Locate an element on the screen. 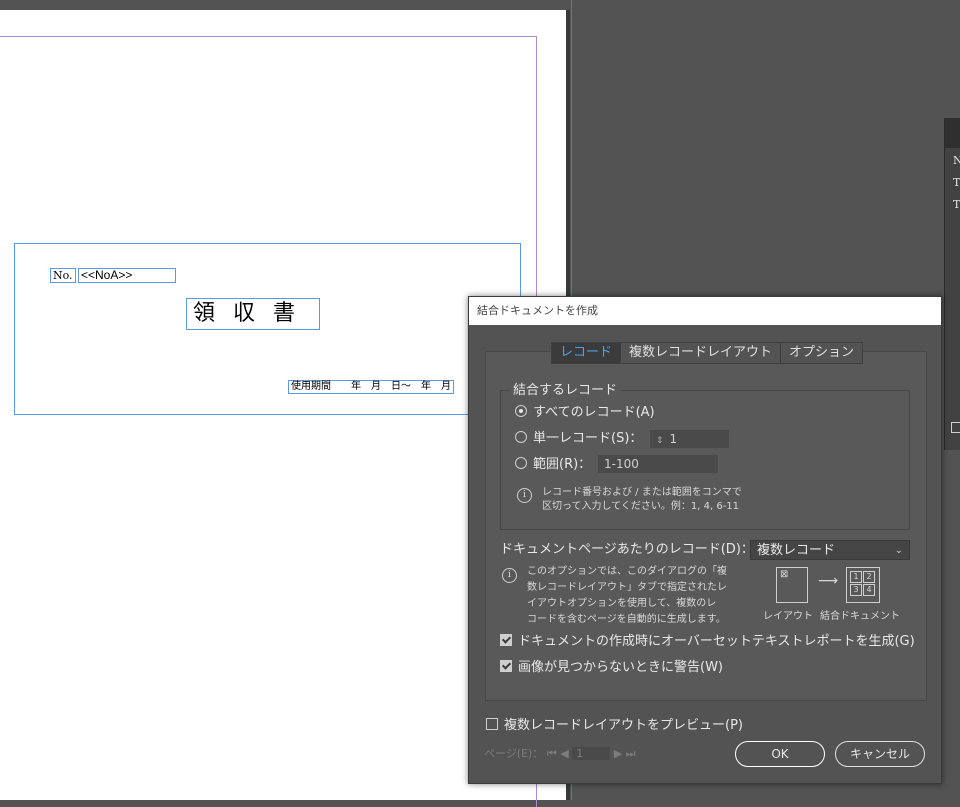 The width and height of the screenshot is (960, 807). radio-range: 範囲(R)： is located at coordinates (553, 465).